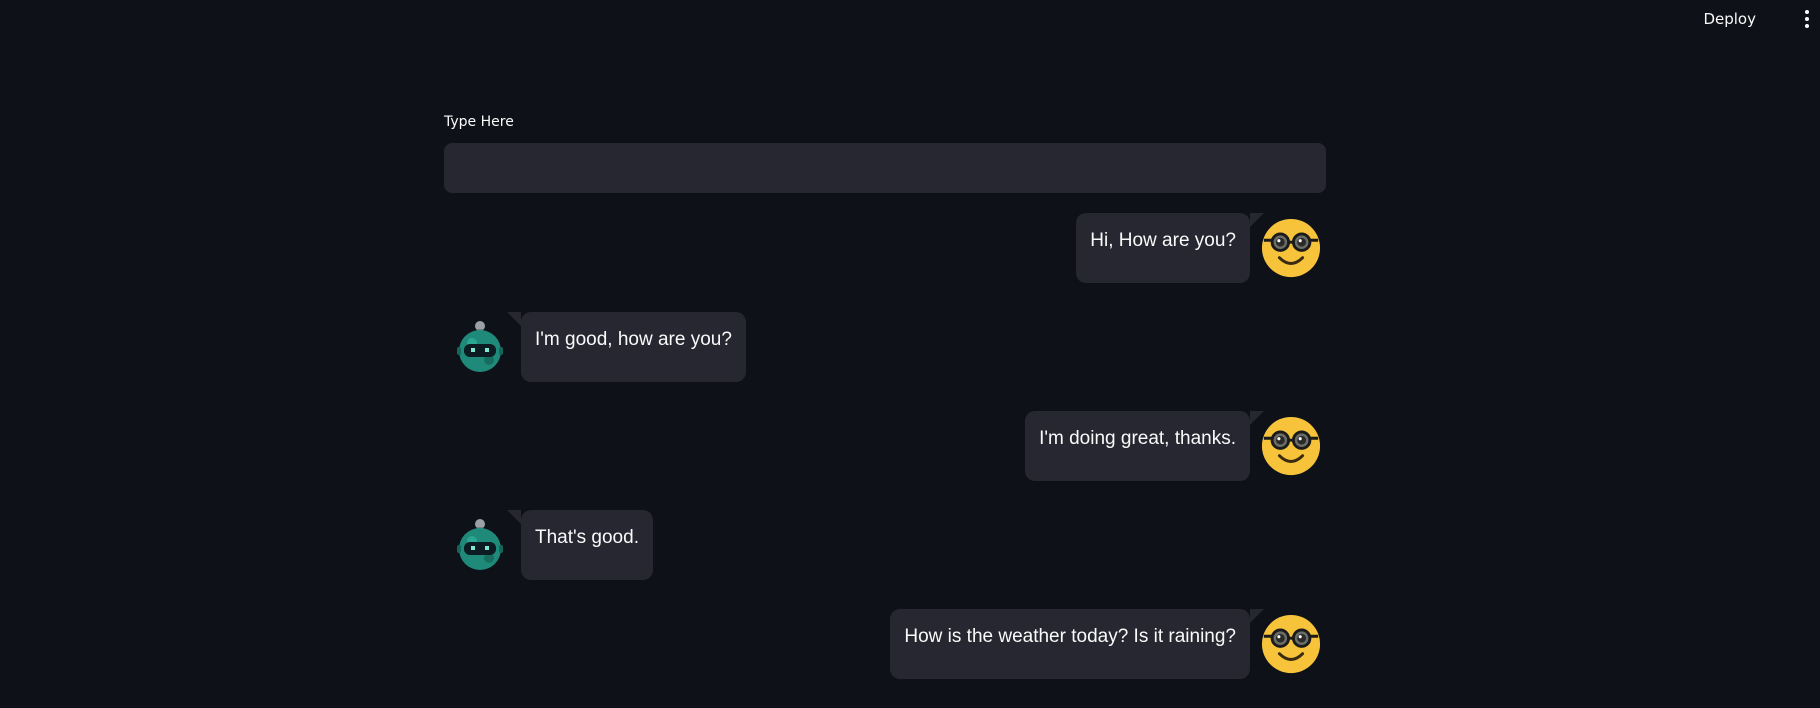 The height and width of the screenshot is (708, 1820). What do you see at coordinates (1170, 248) in the screenshot?
I see `message-bubble: Hi, How are you?` at bounding box center [1170, 248].